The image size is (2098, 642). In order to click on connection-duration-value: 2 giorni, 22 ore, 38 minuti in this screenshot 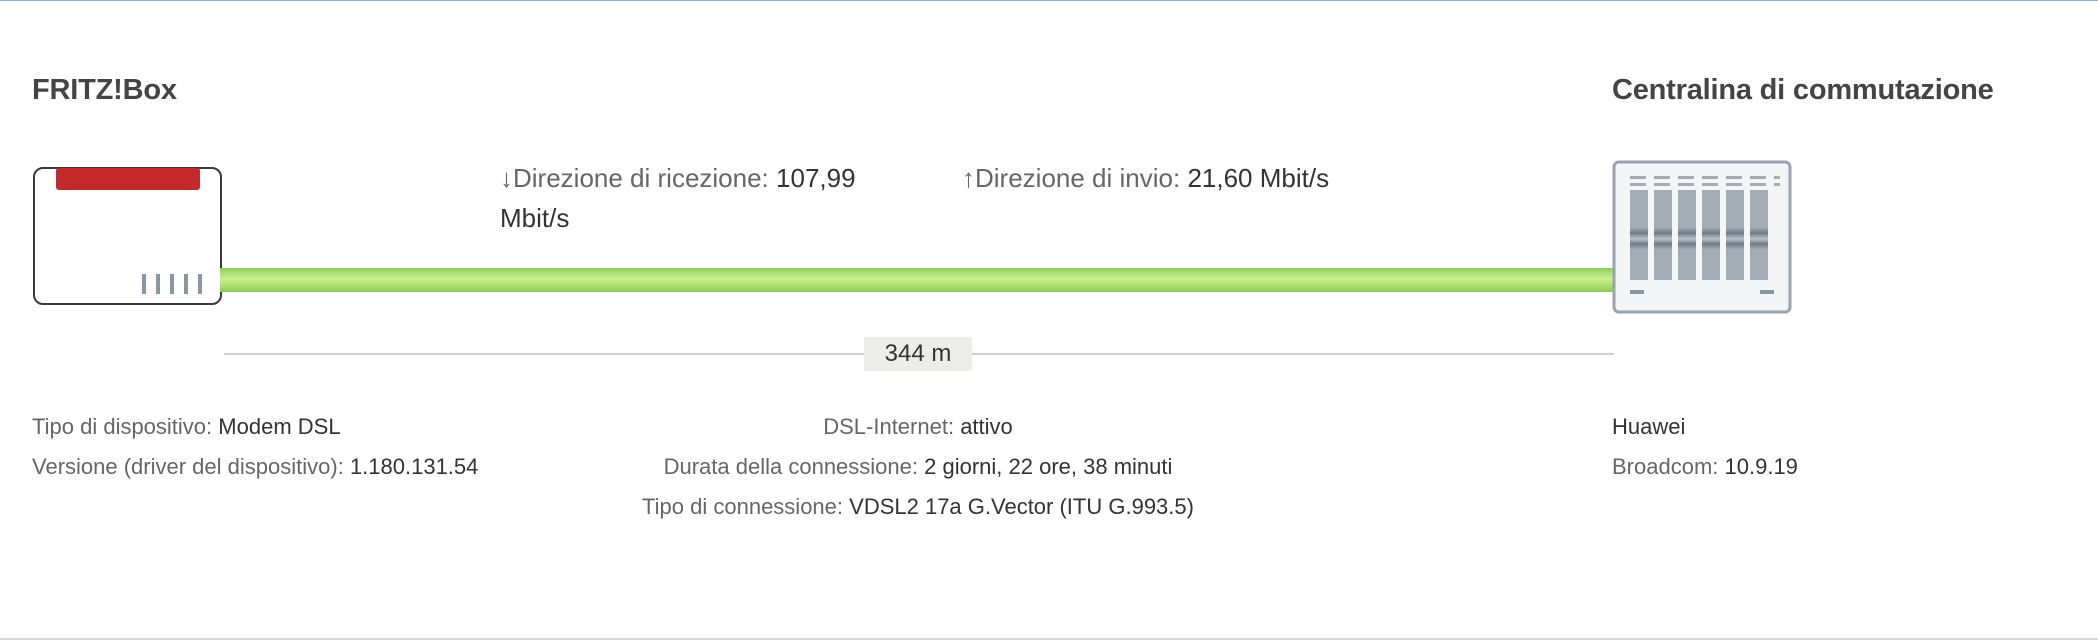, I will do `click(1048, 466)`.